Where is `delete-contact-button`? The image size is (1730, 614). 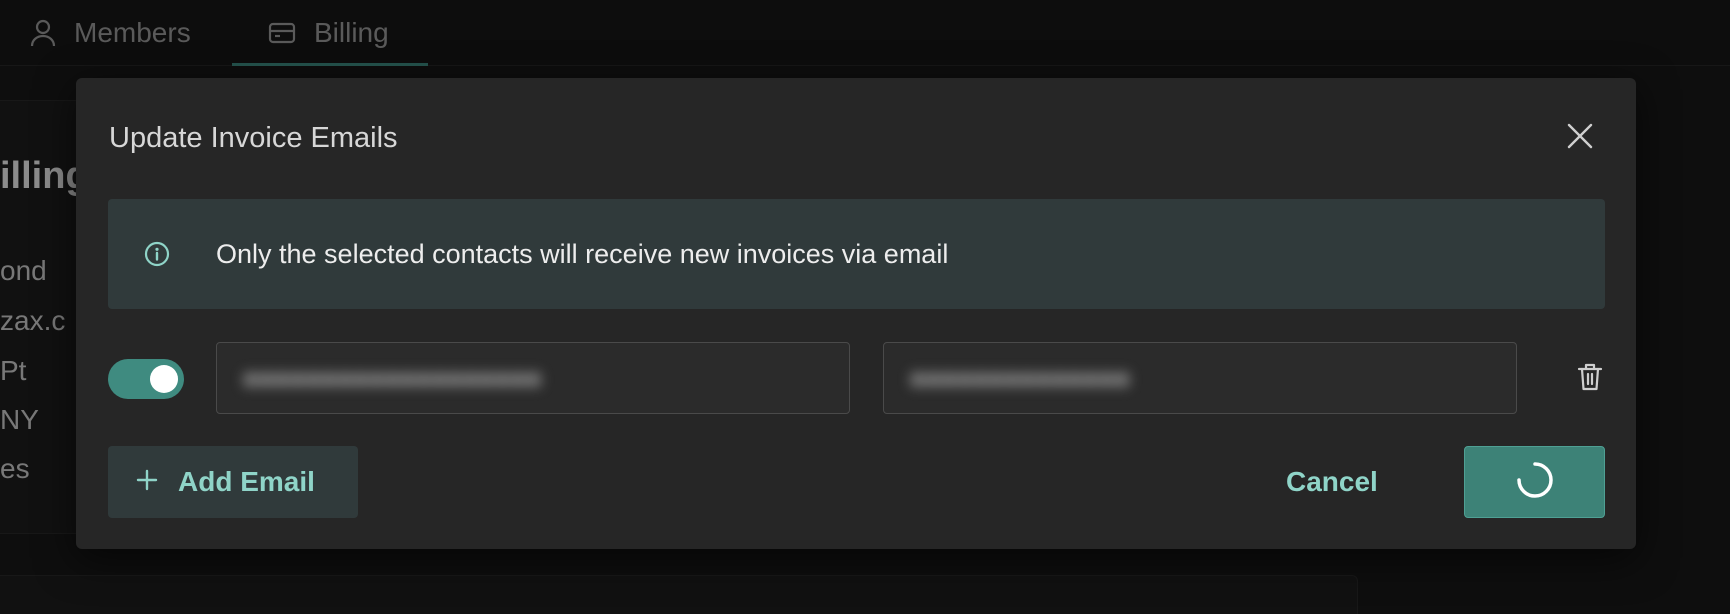 delete-contact-button is located at coordinates (1590, 379).